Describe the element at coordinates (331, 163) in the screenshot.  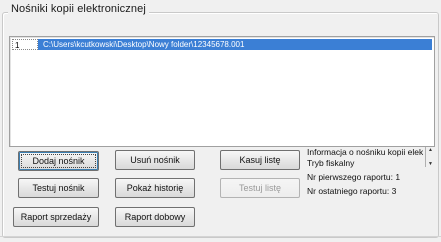
I see `info-mode: Tryb fiskalny` at that location.